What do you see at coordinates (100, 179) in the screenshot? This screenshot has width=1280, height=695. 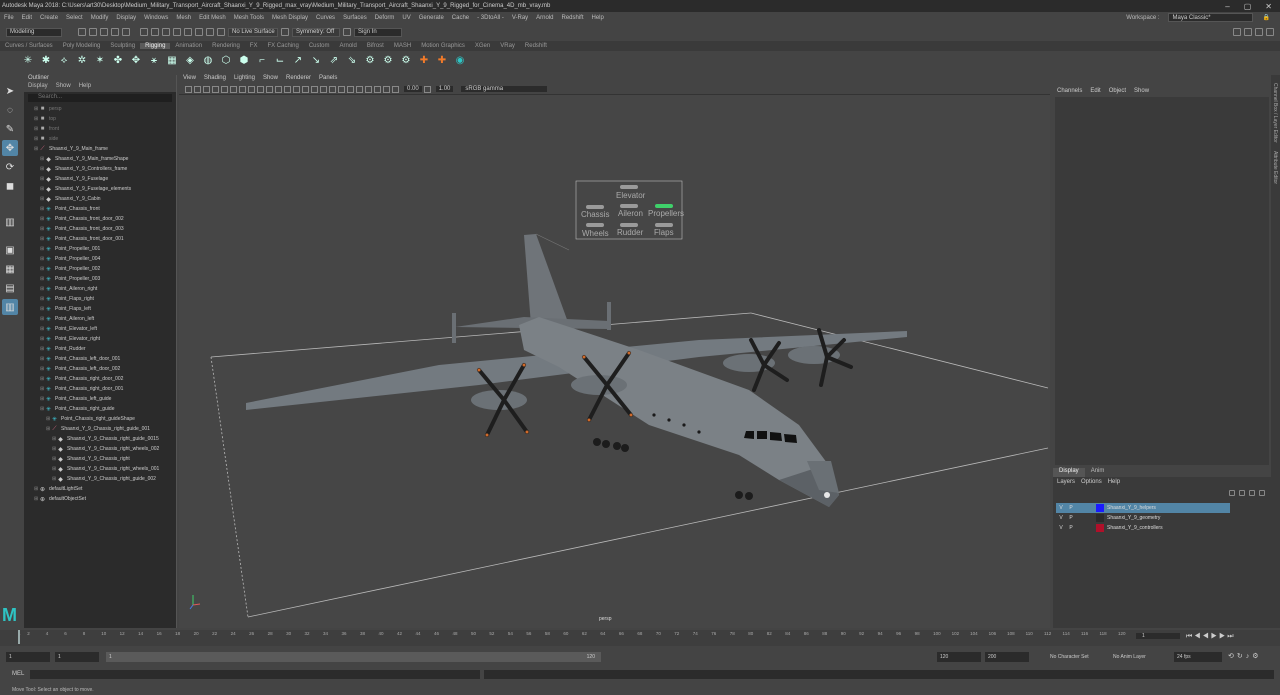 I see `outliner-item: ⊞ ◆ Shaanxi_Y_9_Fuselage` at bounding box center [100, 179].